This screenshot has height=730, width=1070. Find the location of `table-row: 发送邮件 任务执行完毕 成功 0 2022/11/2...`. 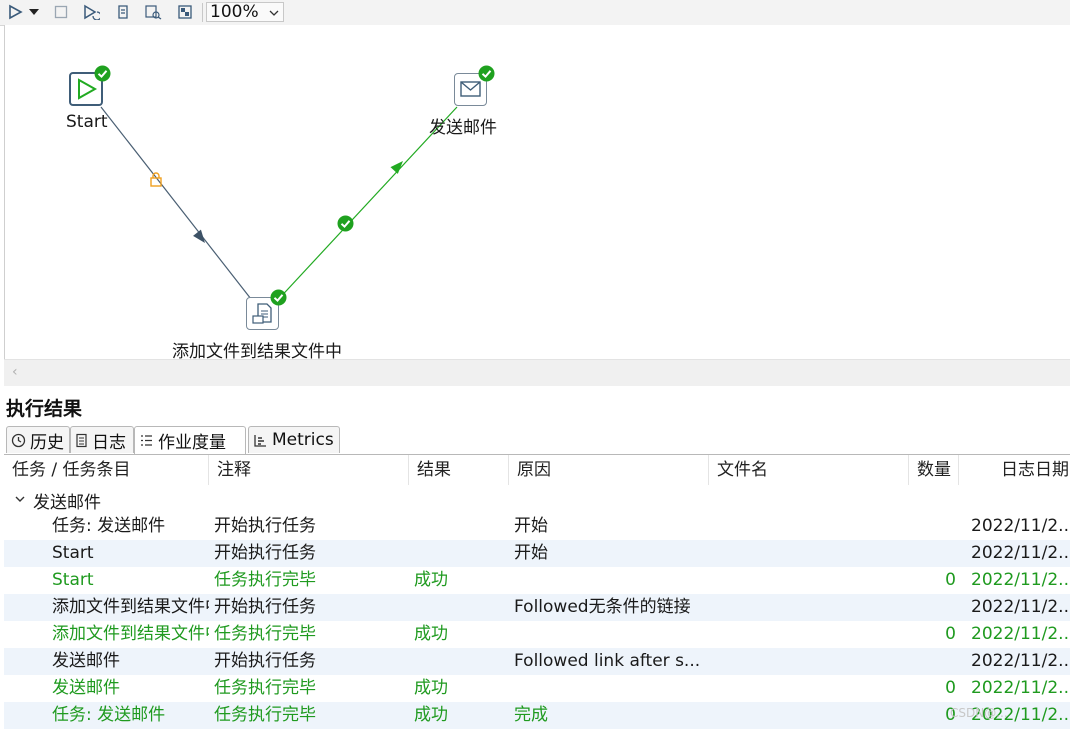

table-row: 发送邮件 任务执行完毕 成功 0 2022/11/2... is located at coordinates (537, 688).